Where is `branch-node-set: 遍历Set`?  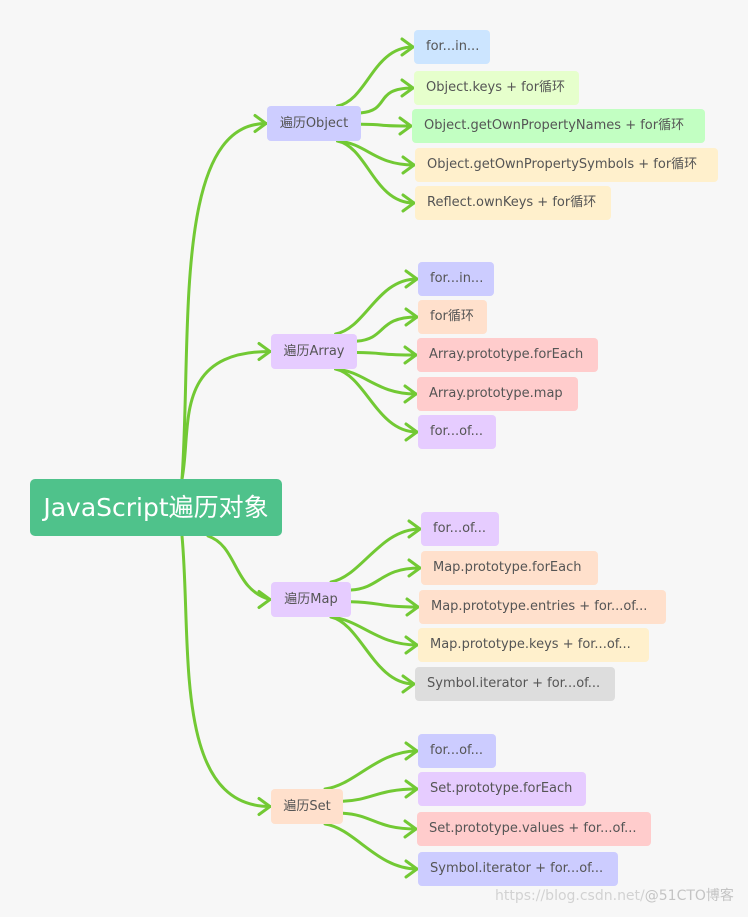
branch-node-set: 遍历Set is located at coordinates (307, 806).